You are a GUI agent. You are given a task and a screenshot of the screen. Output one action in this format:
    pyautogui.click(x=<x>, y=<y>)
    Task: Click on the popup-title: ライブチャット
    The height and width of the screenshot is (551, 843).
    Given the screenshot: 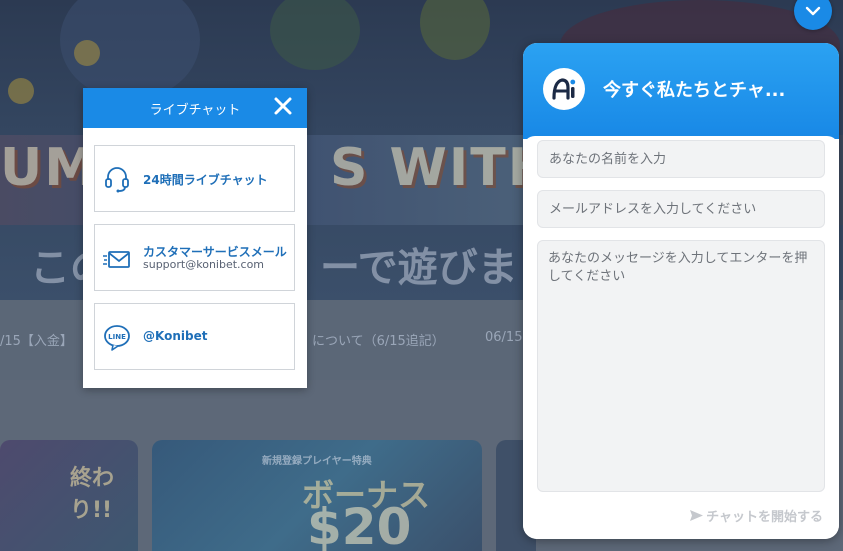 What is the action you would take?
    pyautogui.click(x=195, y=110)
    